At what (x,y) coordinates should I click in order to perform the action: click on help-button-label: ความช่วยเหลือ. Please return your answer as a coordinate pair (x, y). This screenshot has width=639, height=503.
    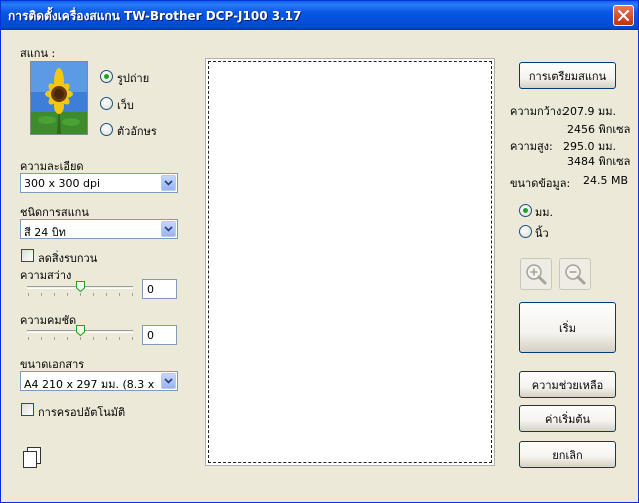
    Looking at the image, I should click on (567, 385).